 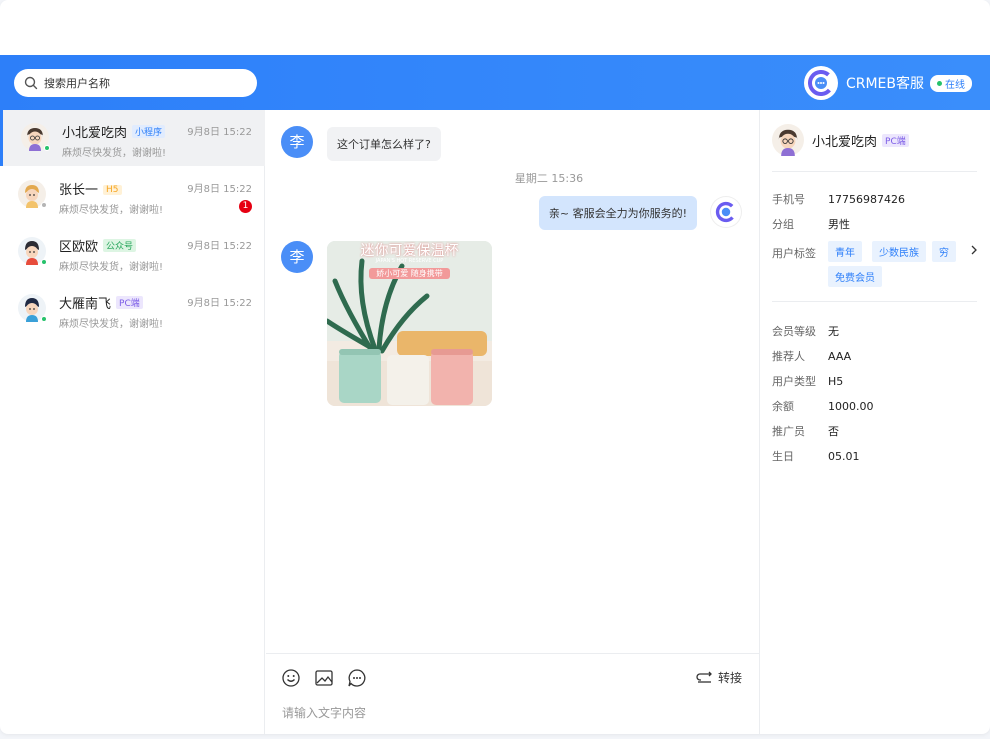 What do you see at coordinates (839, 224) in the screenshot?
I see `group-value: 男性` at bounding box center [839, 224].